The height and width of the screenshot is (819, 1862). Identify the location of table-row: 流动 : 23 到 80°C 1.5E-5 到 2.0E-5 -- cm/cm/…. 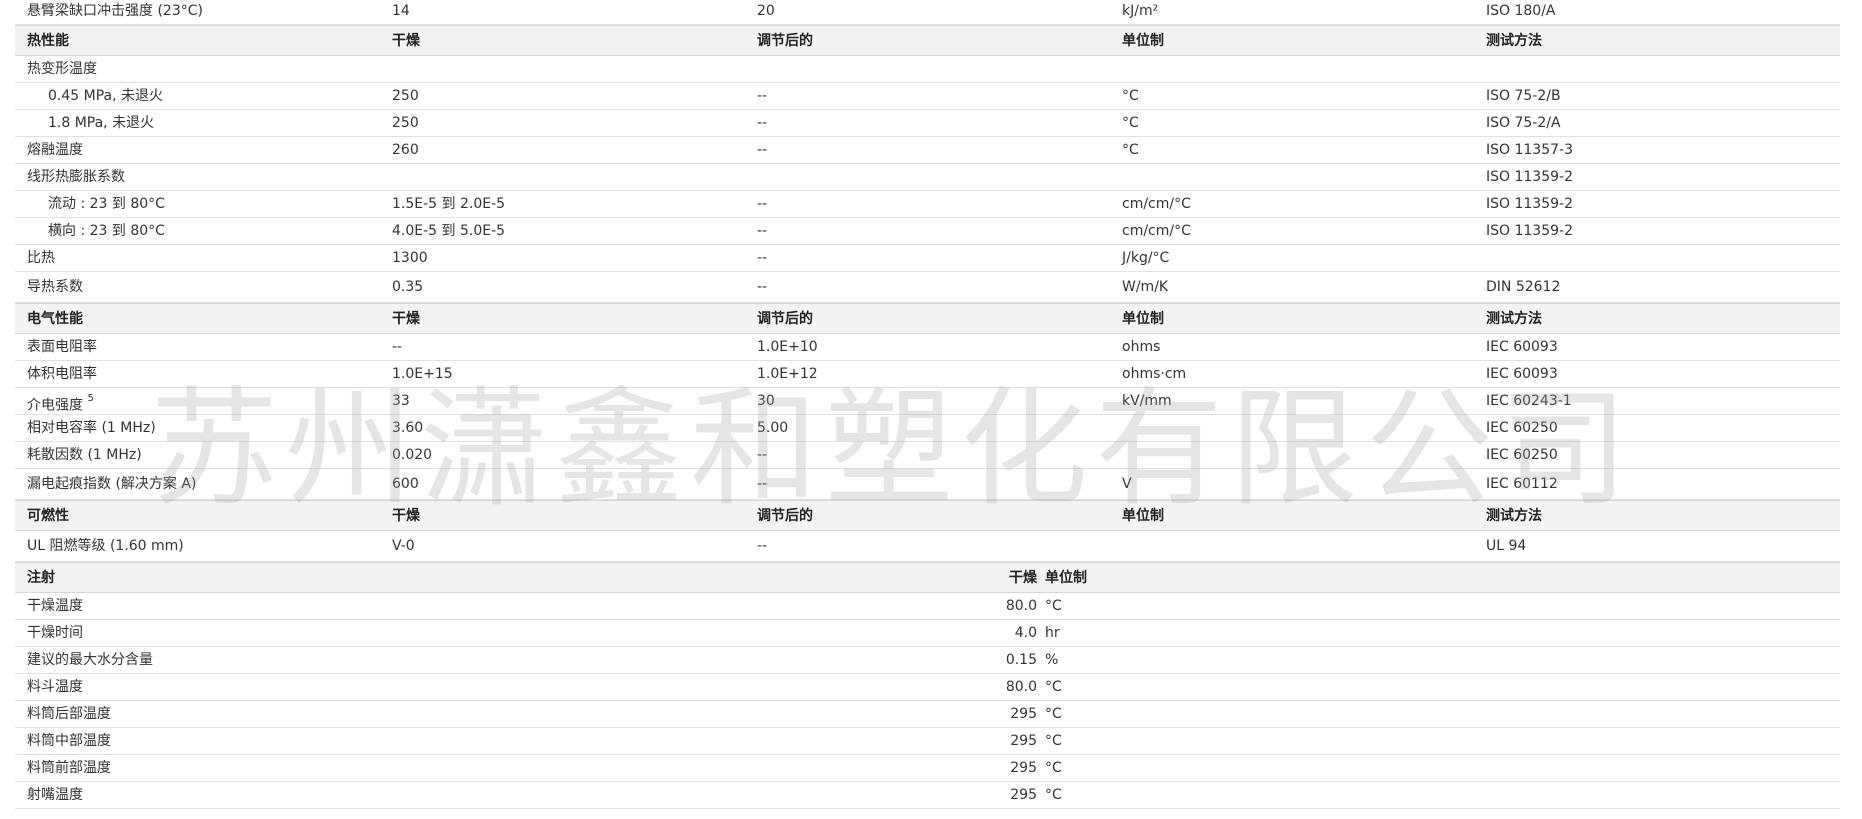
(927, 204).